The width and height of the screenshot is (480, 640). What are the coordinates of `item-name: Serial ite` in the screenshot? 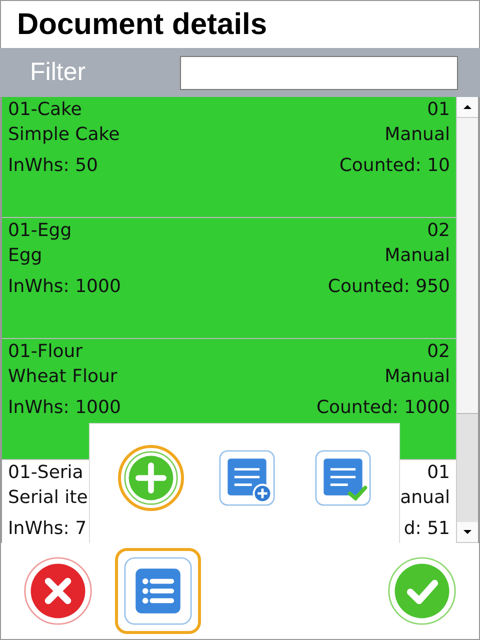 It's located at (48, 498).